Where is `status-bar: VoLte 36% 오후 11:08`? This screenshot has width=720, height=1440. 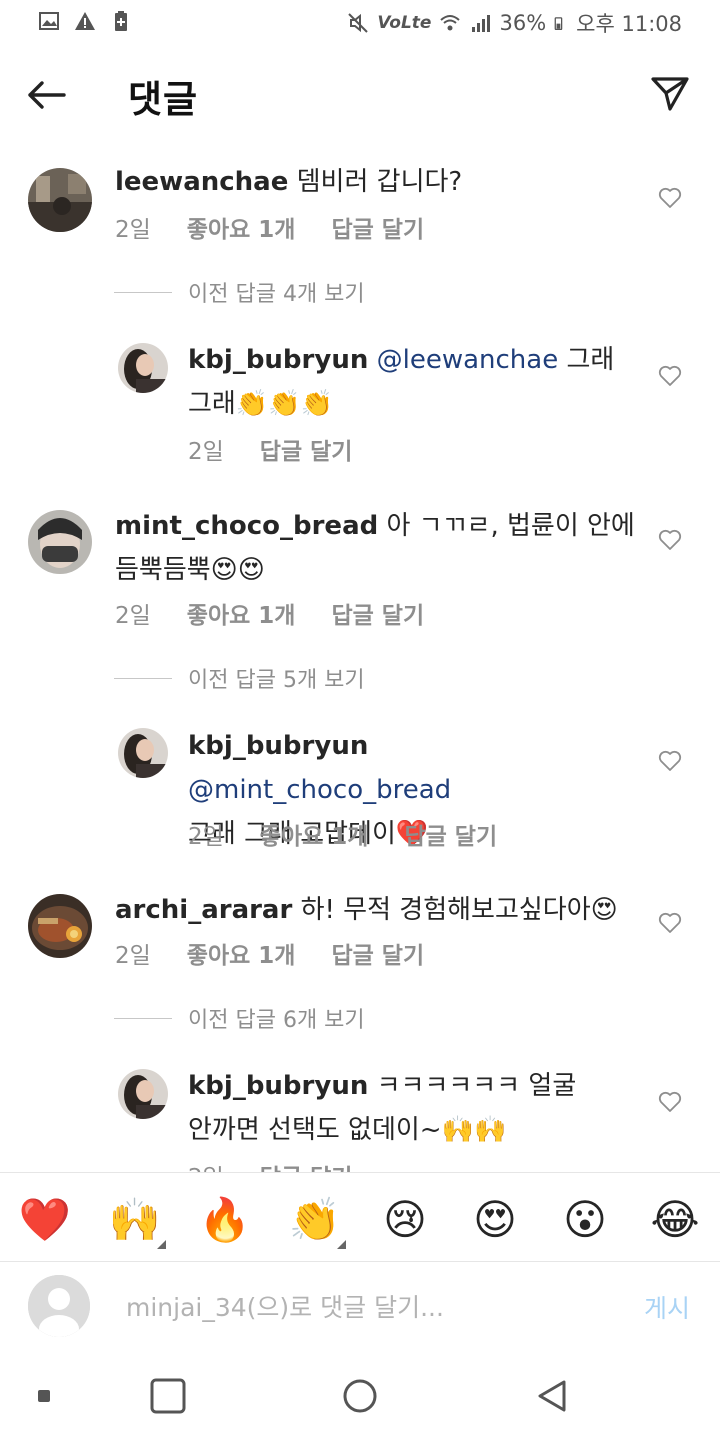
status-bar: VoLte 36% 오후 11:08 is located at coordinates (360, 22).